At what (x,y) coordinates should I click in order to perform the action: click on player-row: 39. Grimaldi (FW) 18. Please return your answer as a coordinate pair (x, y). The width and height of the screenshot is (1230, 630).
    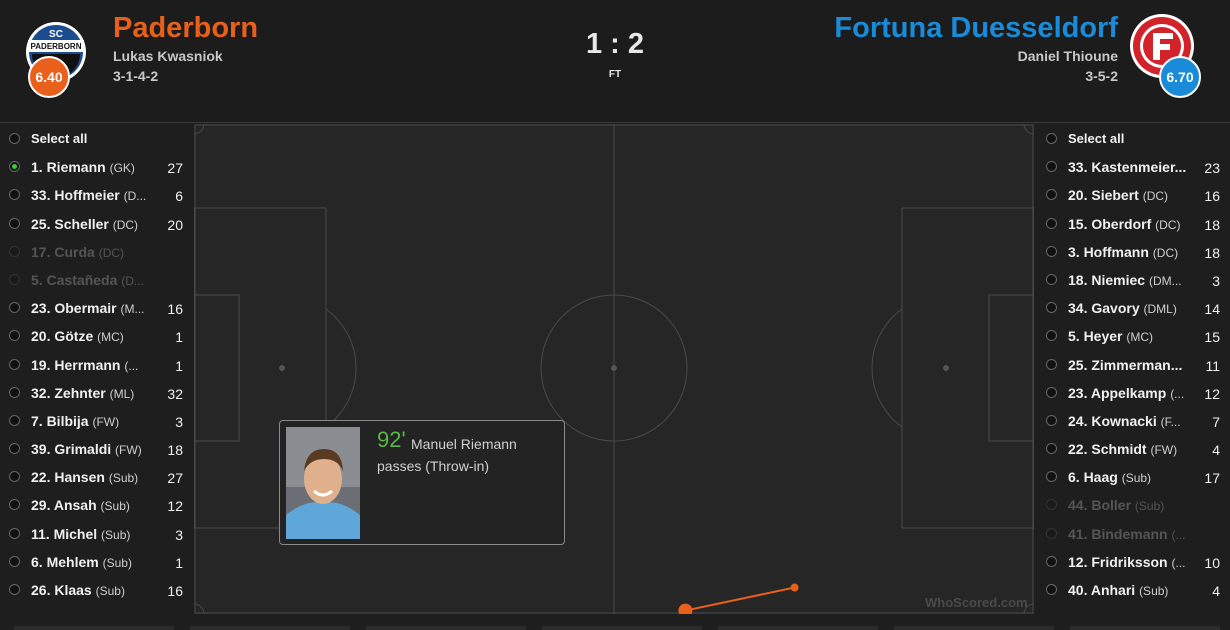
    Looking at the image, I should click on (97, 450).